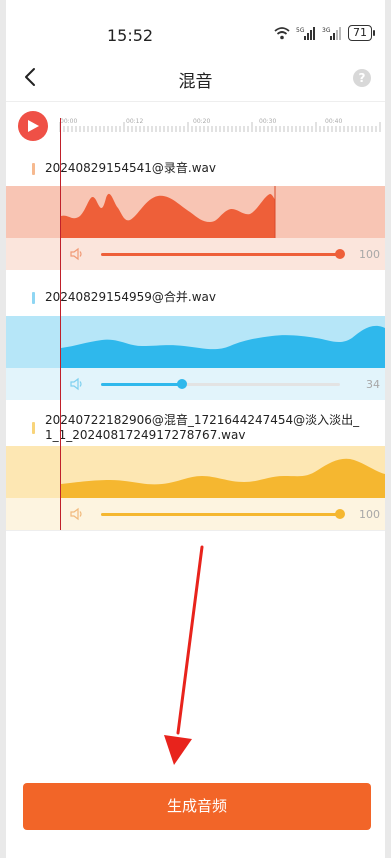 The image size is (391, 858). Describe the element at coordinates (362, 78) in the screenshot. I see `help-button: ?` at that location.